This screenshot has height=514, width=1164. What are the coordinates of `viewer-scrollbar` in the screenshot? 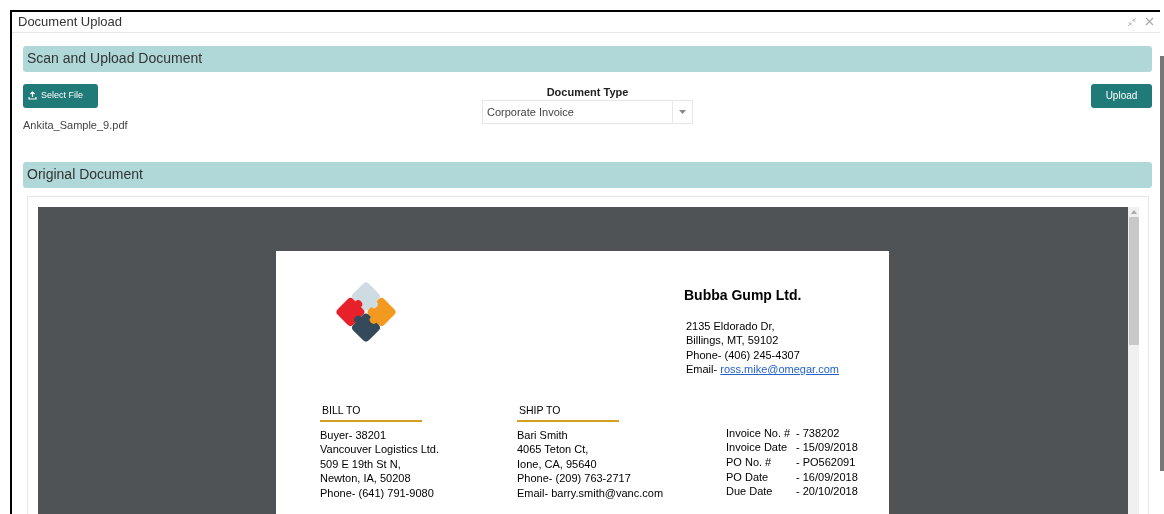 It's located at (1133, 360).